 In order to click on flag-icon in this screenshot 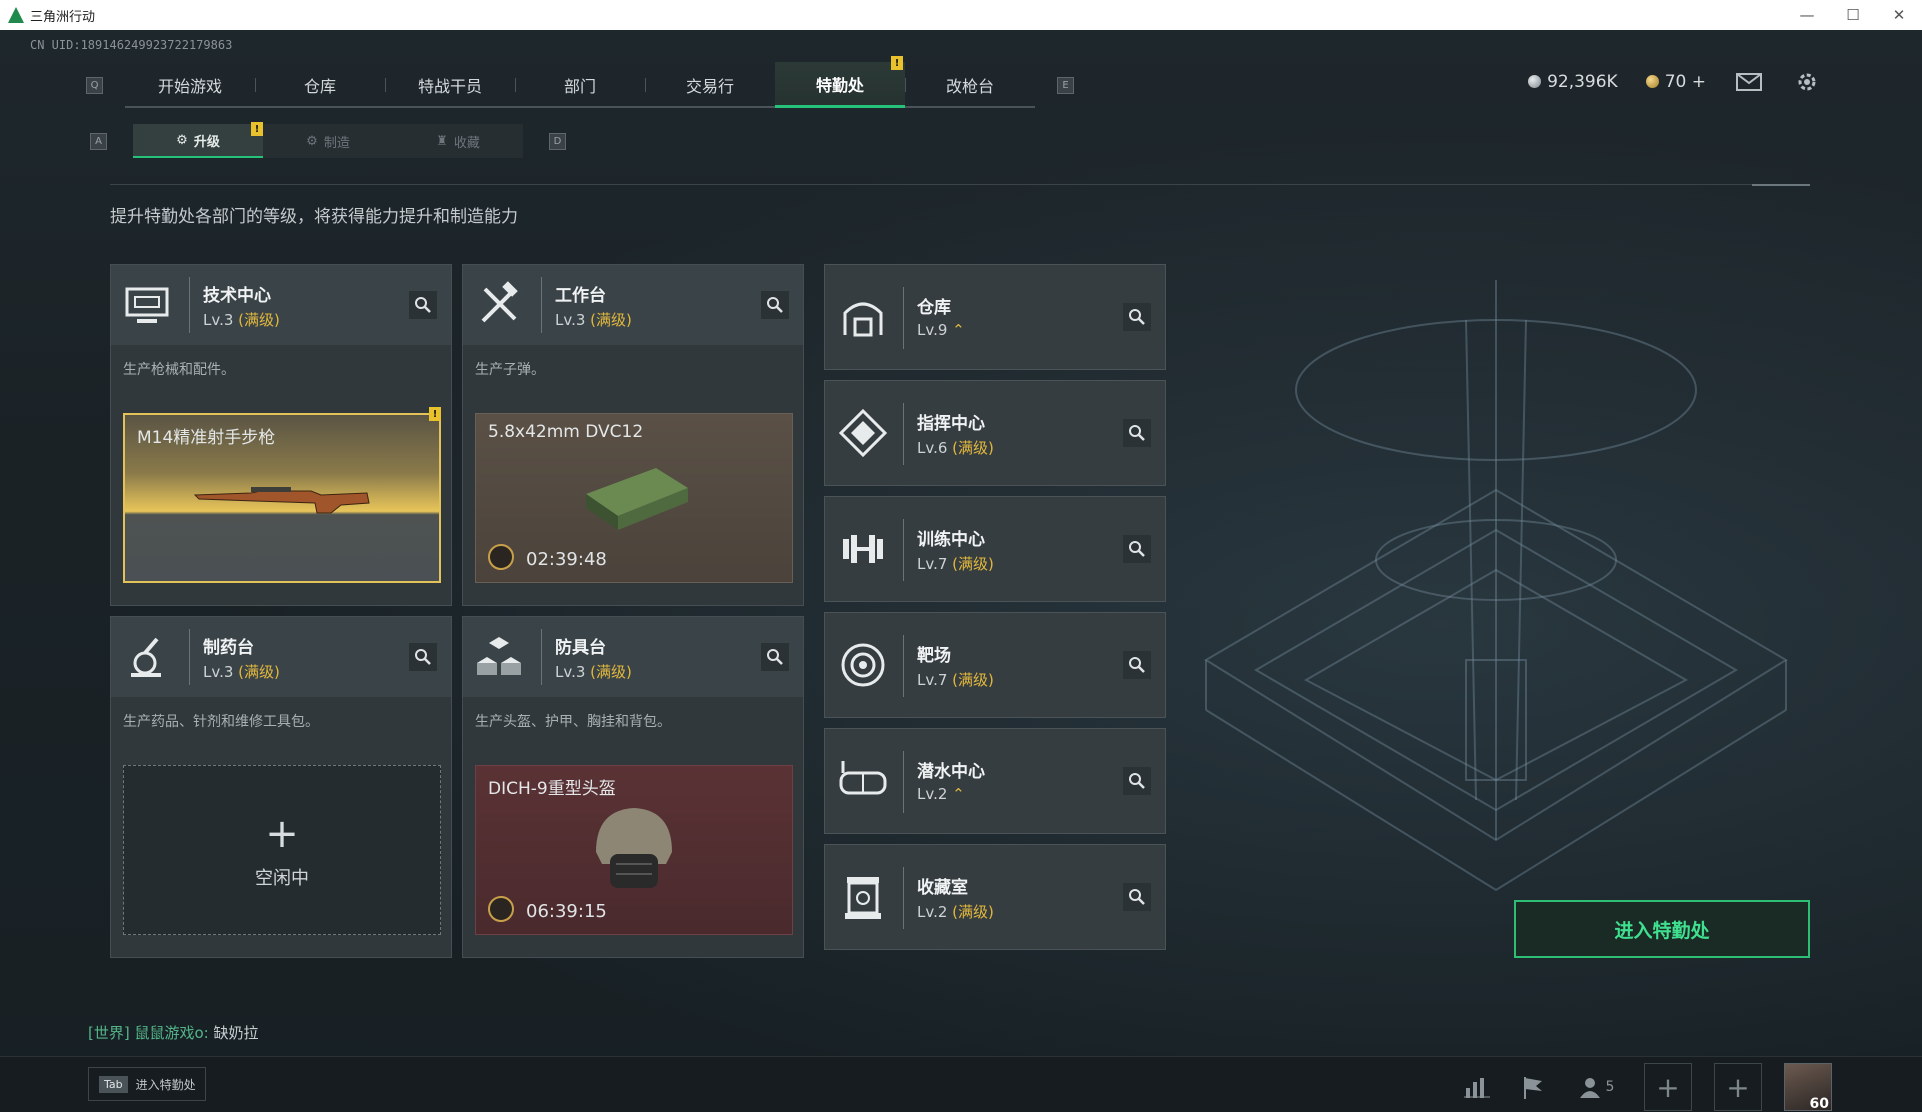, I will do `click(1533, 1087)`.